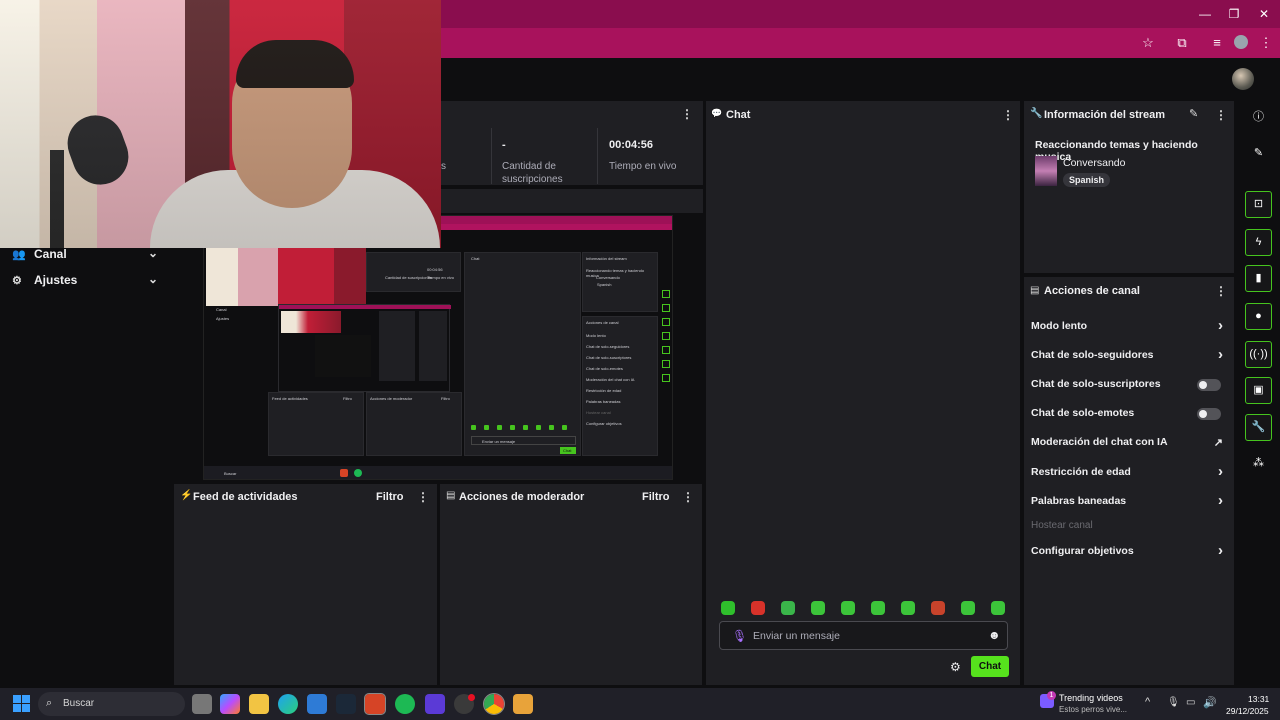  I want to click on windows-start-icon, so click(21, 703).